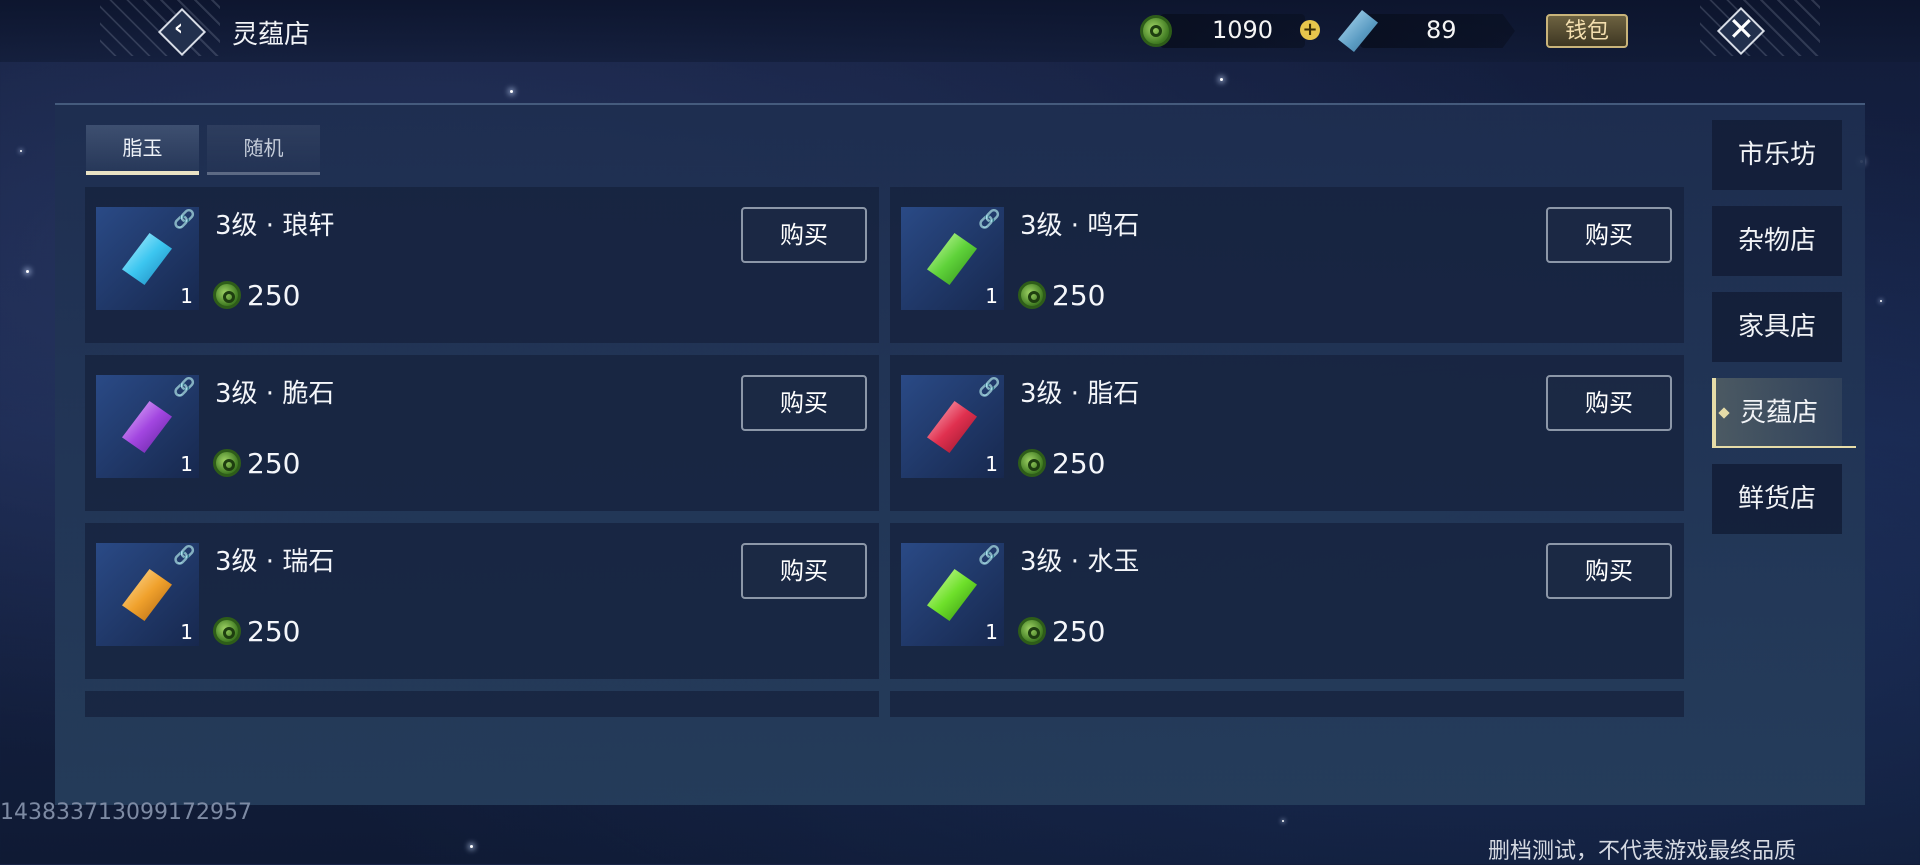 The image size is (1920, 865). What do you see at coordinates (1587, 31) in the screenshot?
I see `wallet-button: 钱包` at bounding box center [1587, 31].